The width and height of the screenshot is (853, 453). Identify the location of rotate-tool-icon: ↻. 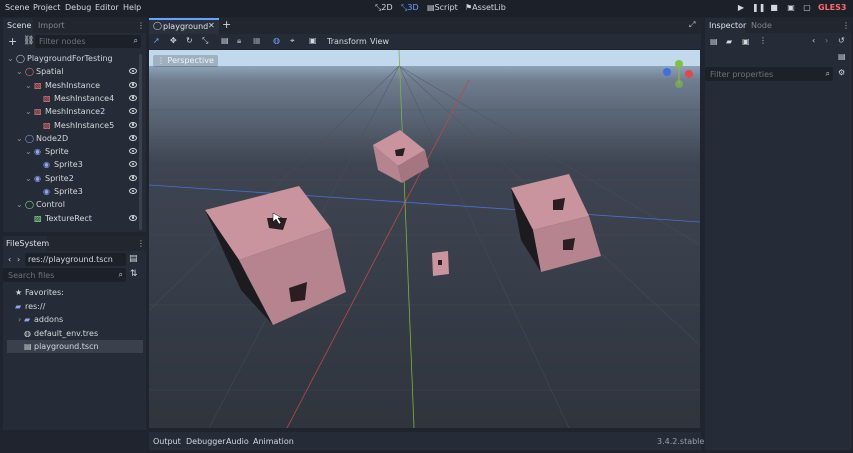
(189, 40).